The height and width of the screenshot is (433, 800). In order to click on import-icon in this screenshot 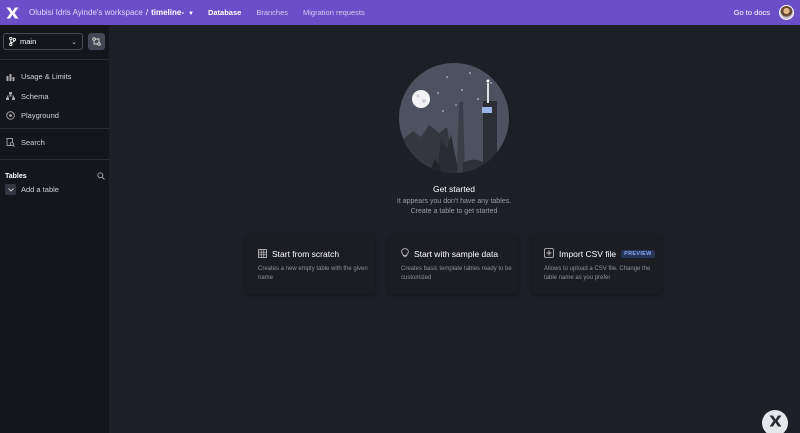, I will do `click(549, 254)`.